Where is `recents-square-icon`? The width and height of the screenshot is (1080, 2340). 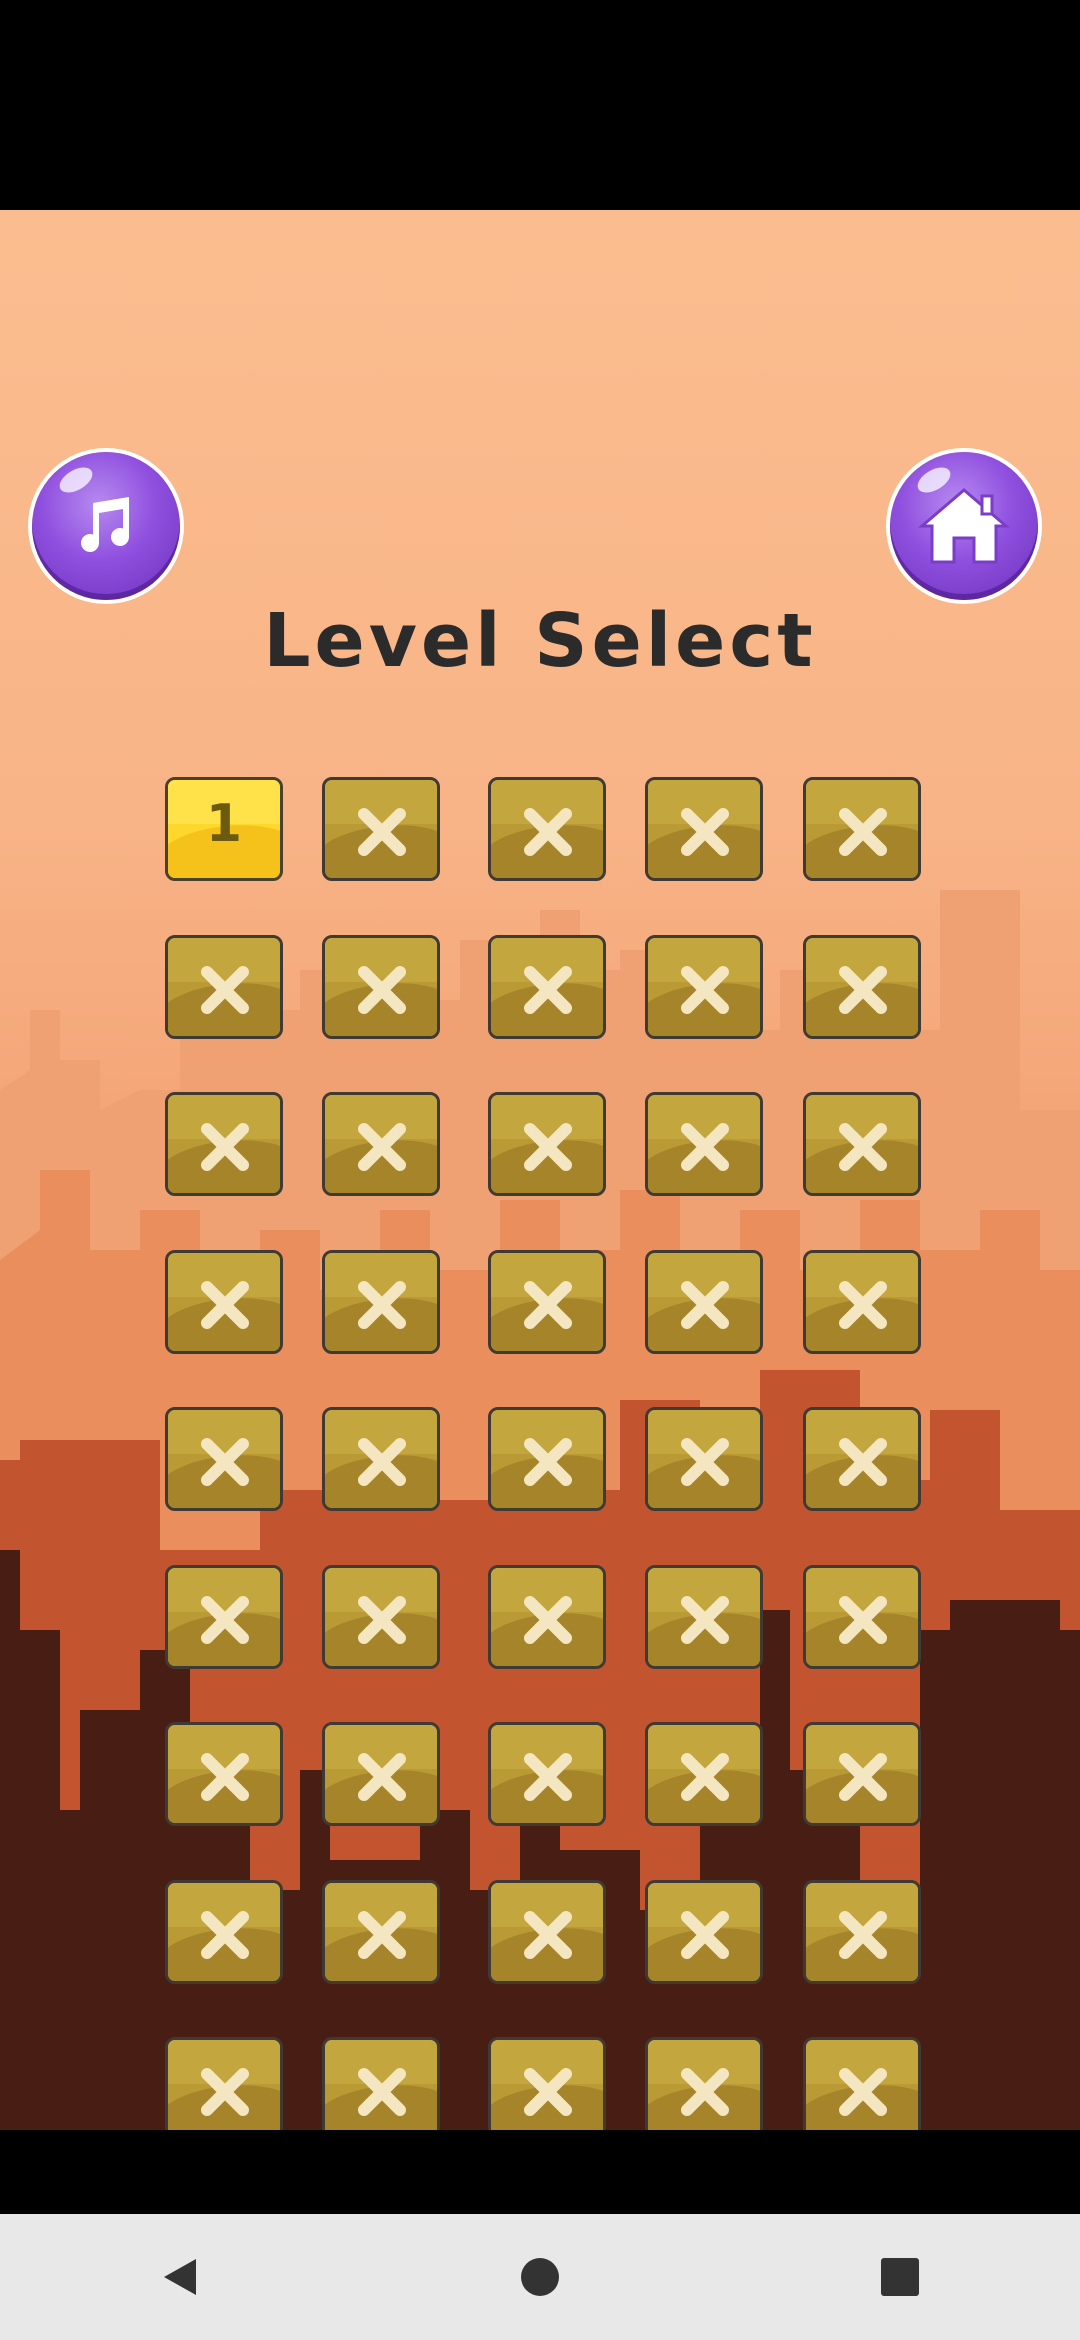
recents-square-icon is located at coordinates (900, 2277).